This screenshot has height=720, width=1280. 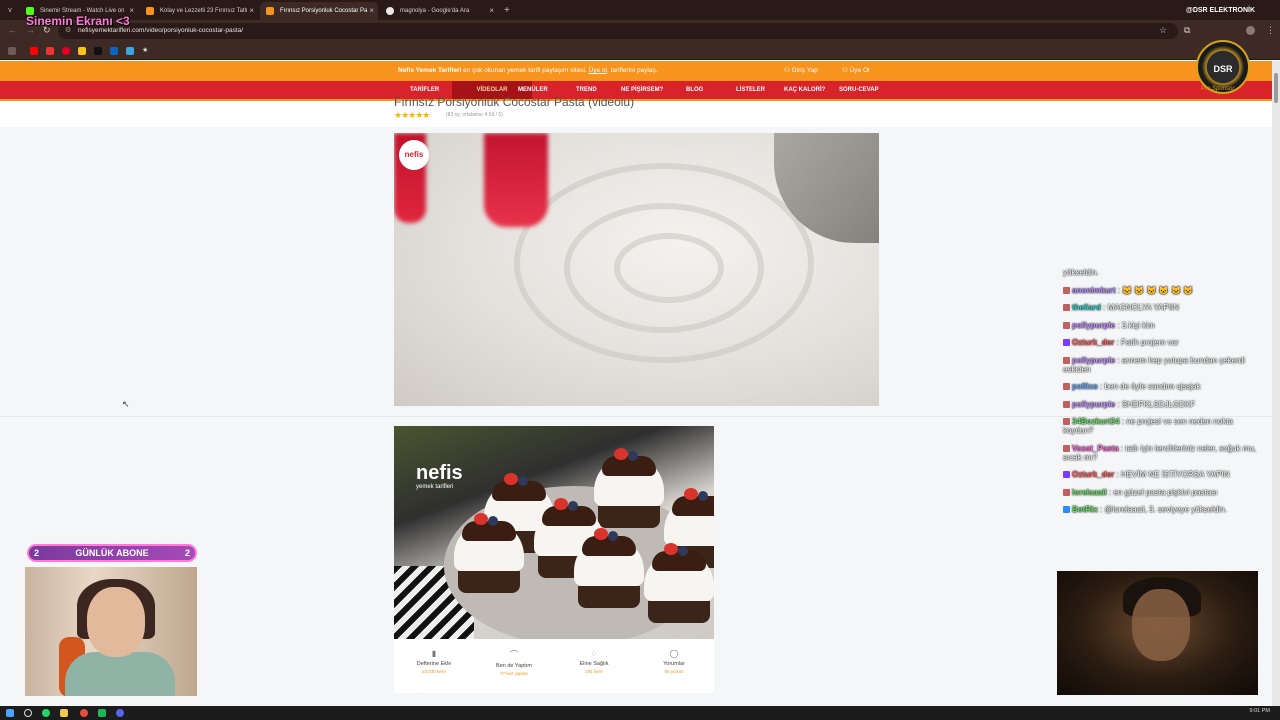 I want to click on scrollbar-thumb, so click(x=1276, y=88).